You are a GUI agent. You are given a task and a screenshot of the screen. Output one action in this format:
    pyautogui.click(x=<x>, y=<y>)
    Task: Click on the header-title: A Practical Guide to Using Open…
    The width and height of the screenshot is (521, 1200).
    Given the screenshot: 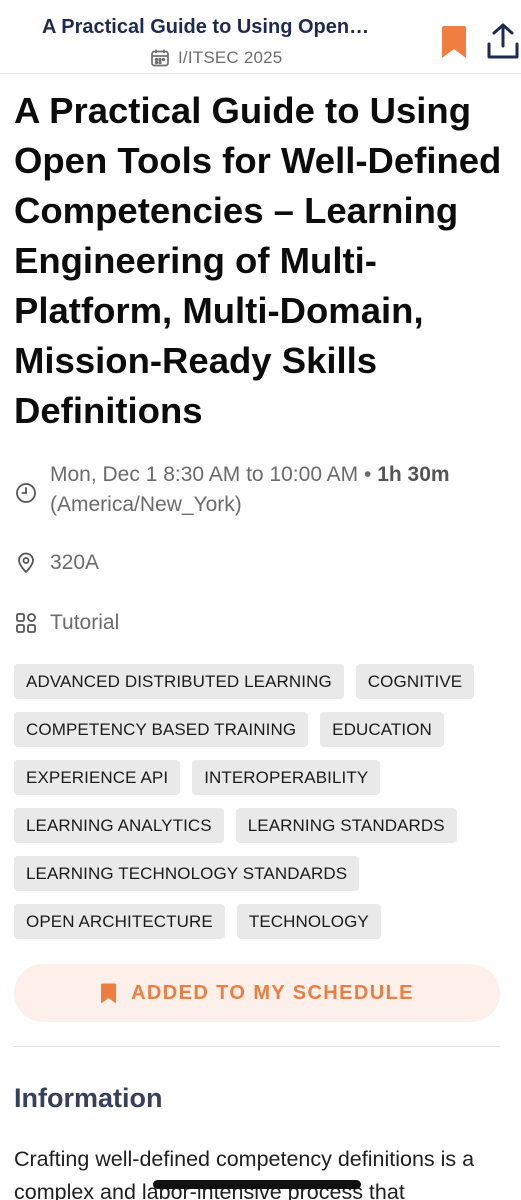 What is the action you would take?
    pyautogui.click(x=206, y=27)
    